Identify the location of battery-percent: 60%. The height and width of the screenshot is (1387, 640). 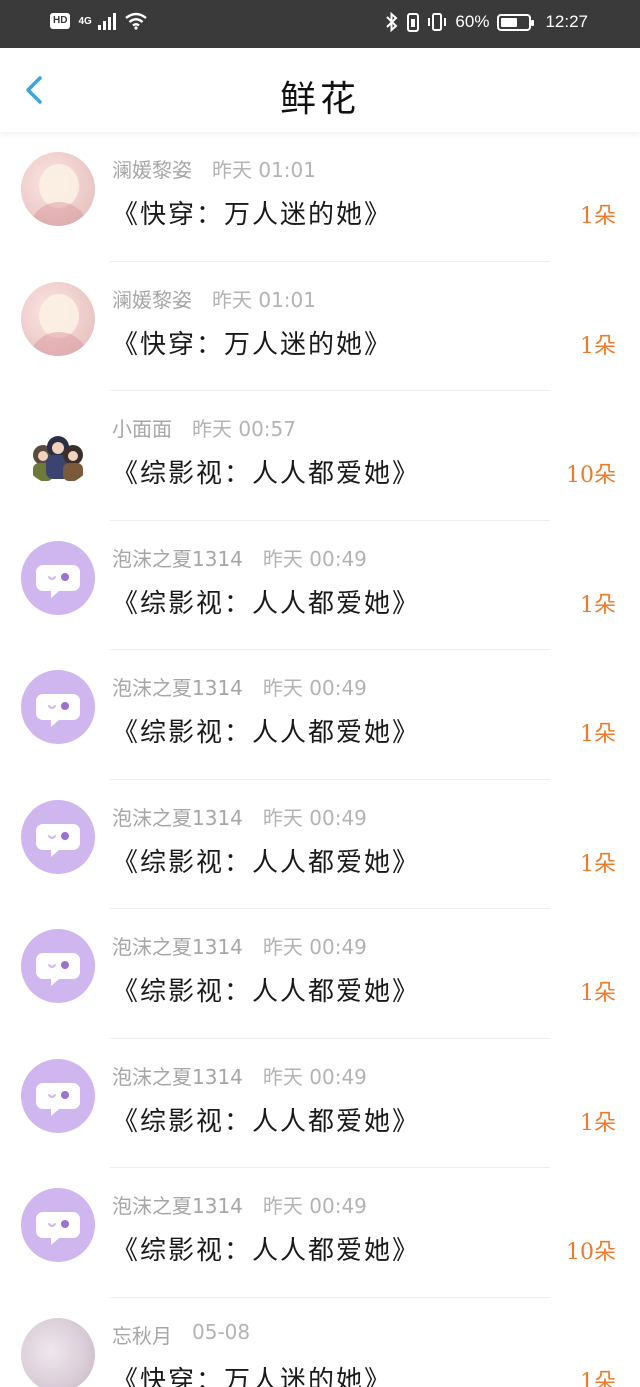
(472, 21).